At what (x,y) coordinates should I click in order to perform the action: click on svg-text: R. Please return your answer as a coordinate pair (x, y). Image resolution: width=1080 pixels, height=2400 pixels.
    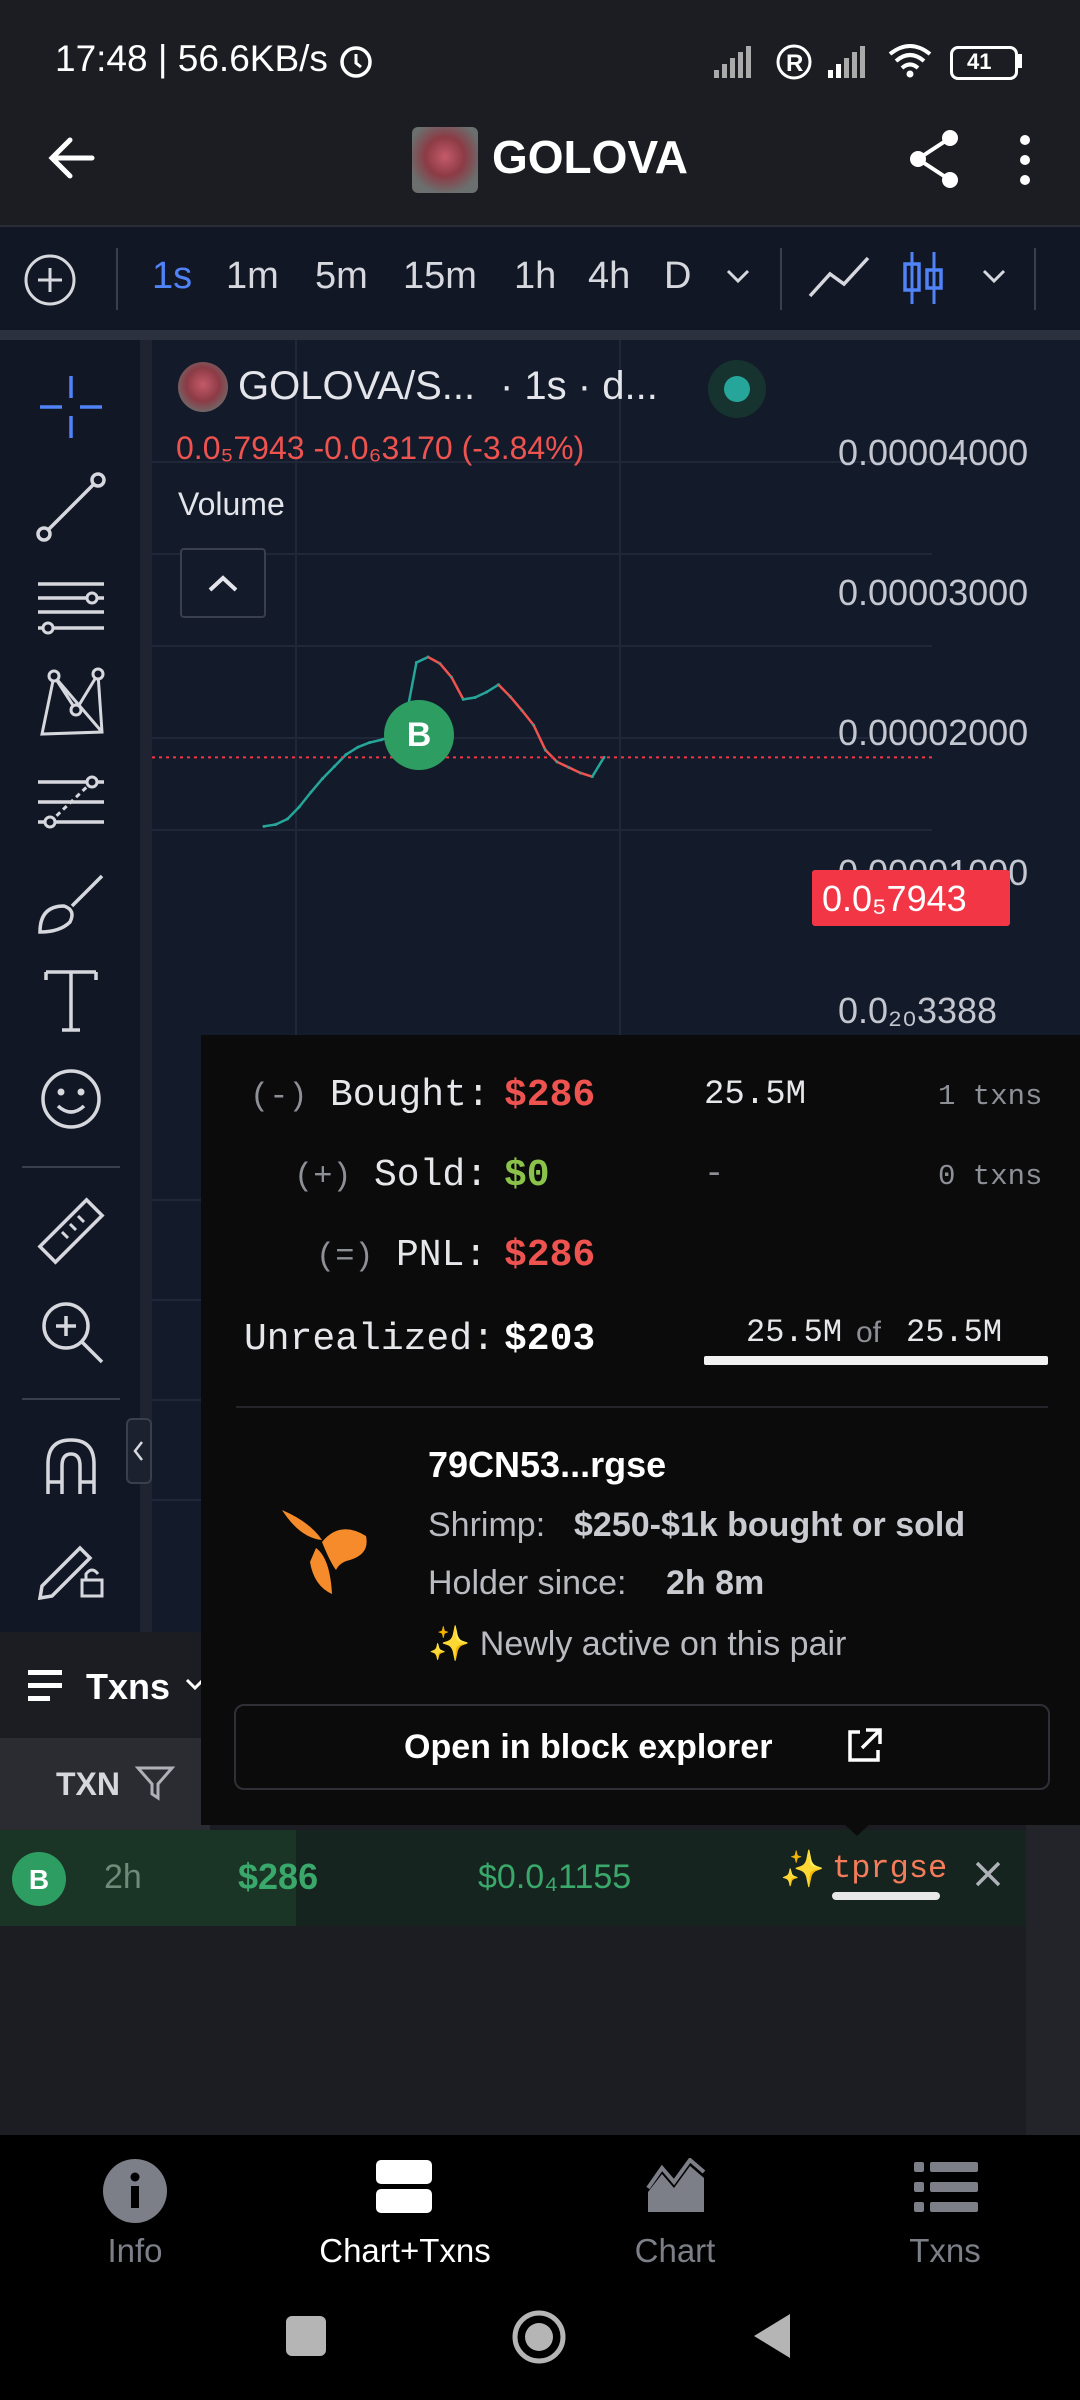
    Looking at the image, I should click on (794, 63).